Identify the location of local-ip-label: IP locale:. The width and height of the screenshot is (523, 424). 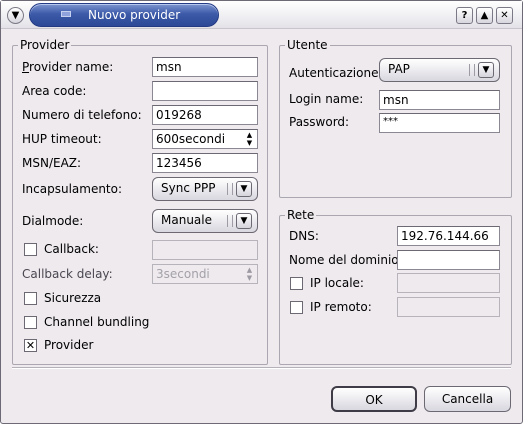
(337, 283).